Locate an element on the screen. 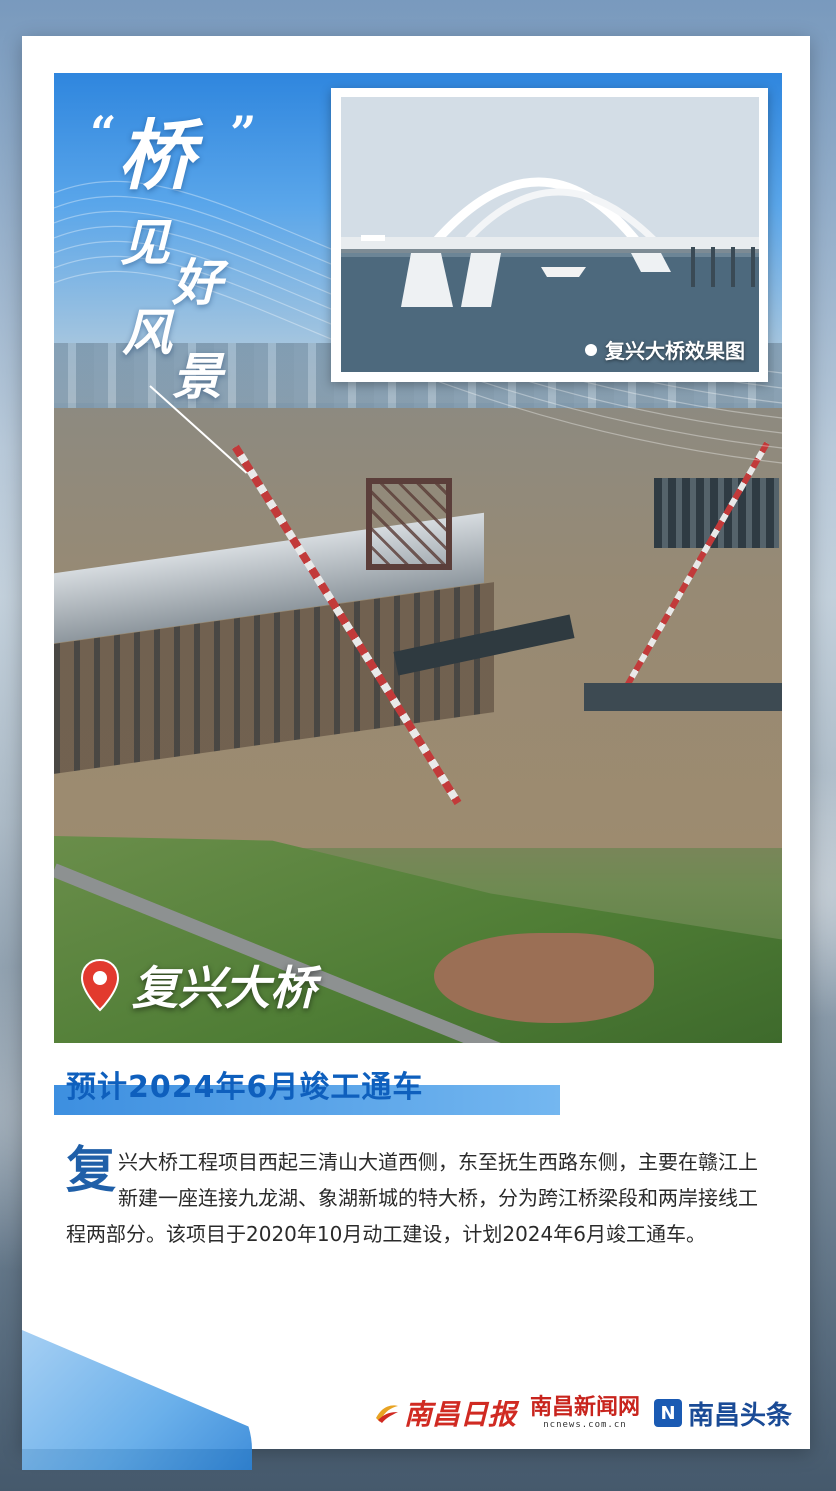 The width and height of the screenshot is (836, 1491). news-net-text: 南昌新闻网 is located at coordinates (584, 1407).